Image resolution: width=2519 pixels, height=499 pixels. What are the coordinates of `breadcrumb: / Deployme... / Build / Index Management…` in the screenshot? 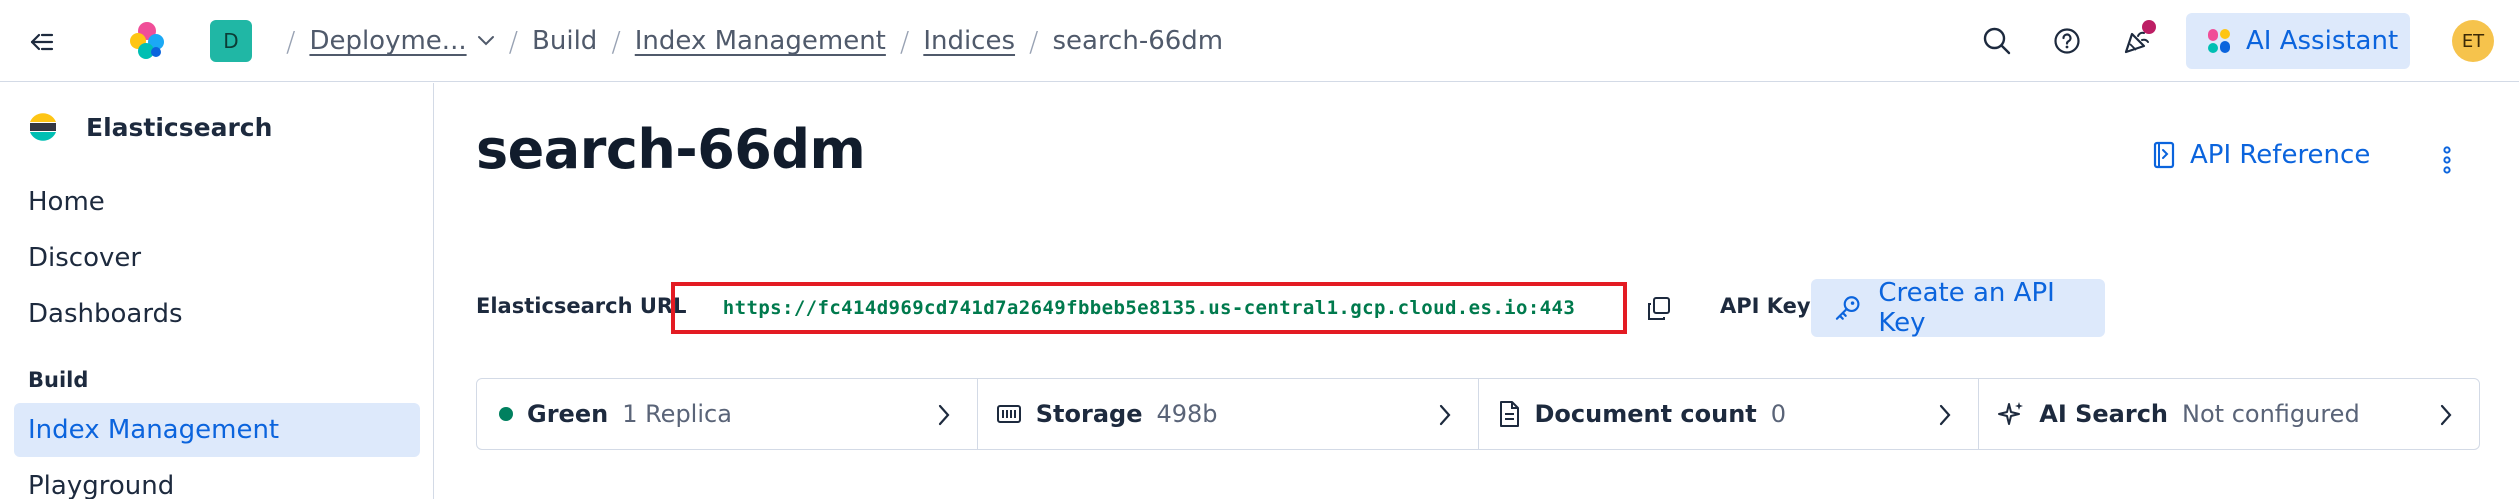 It's located at (747, 41).